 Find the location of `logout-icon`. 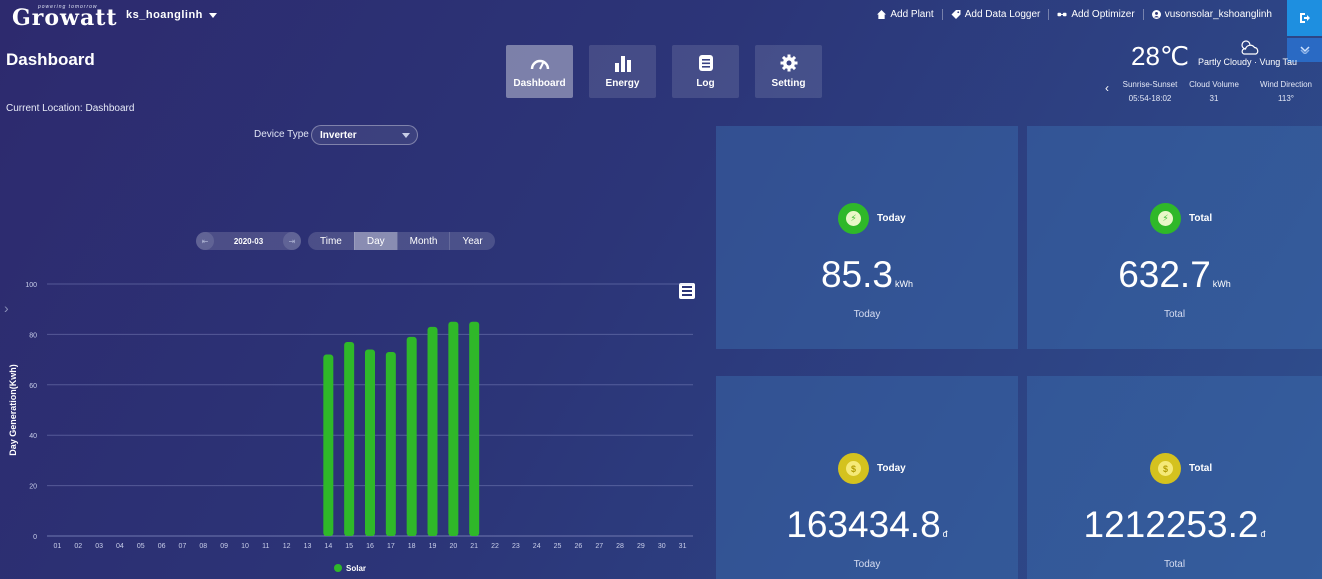

logout-icon is located at coordinates (1304, 18).